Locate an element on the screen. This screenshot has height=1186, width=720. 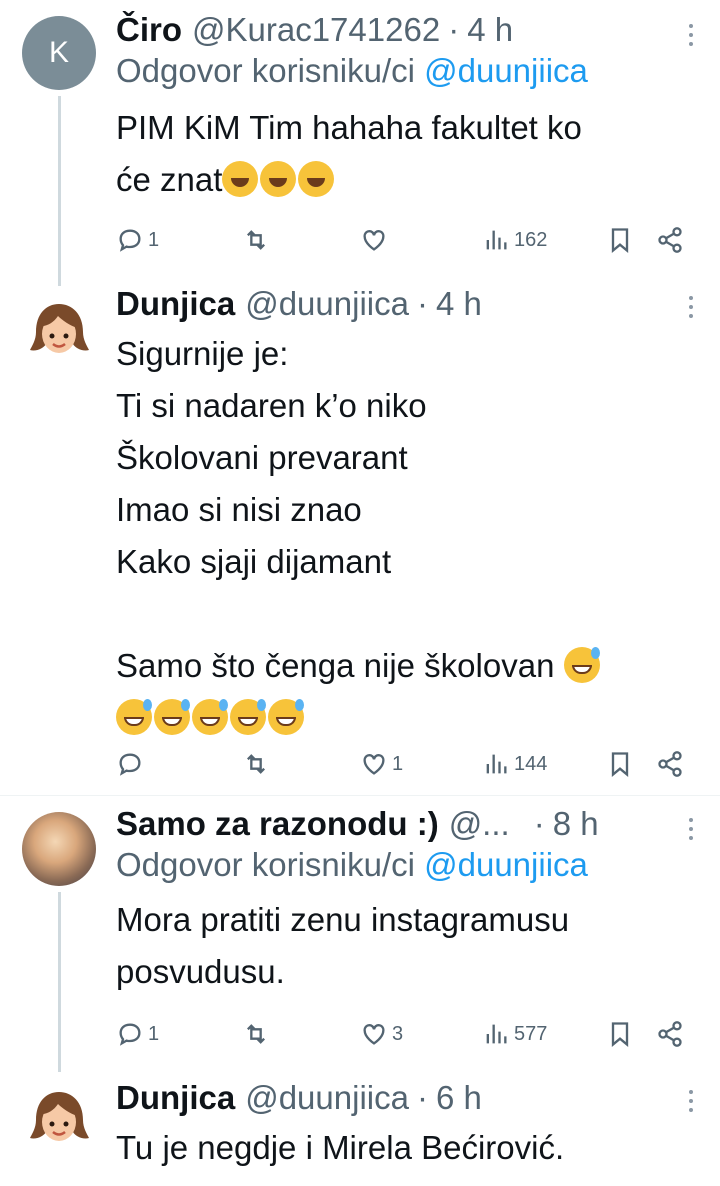
tweet-text: Tu je negdje i Mirela Bećirović. is located at coordinates (398, 1148).